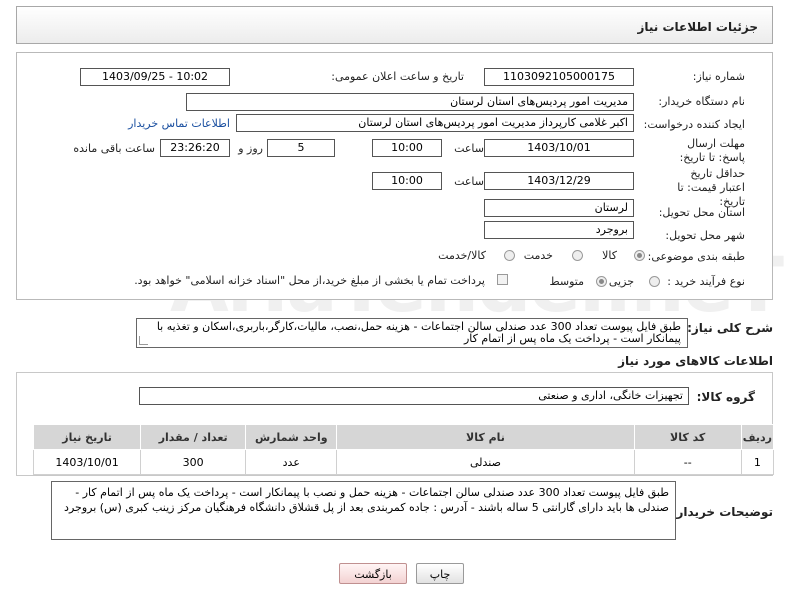 The image size is (789, 598). Describe the element at coordinates (706, 281) in the screenshot. I see `process-type-label: نوع فرآیند خرید :` at that location.